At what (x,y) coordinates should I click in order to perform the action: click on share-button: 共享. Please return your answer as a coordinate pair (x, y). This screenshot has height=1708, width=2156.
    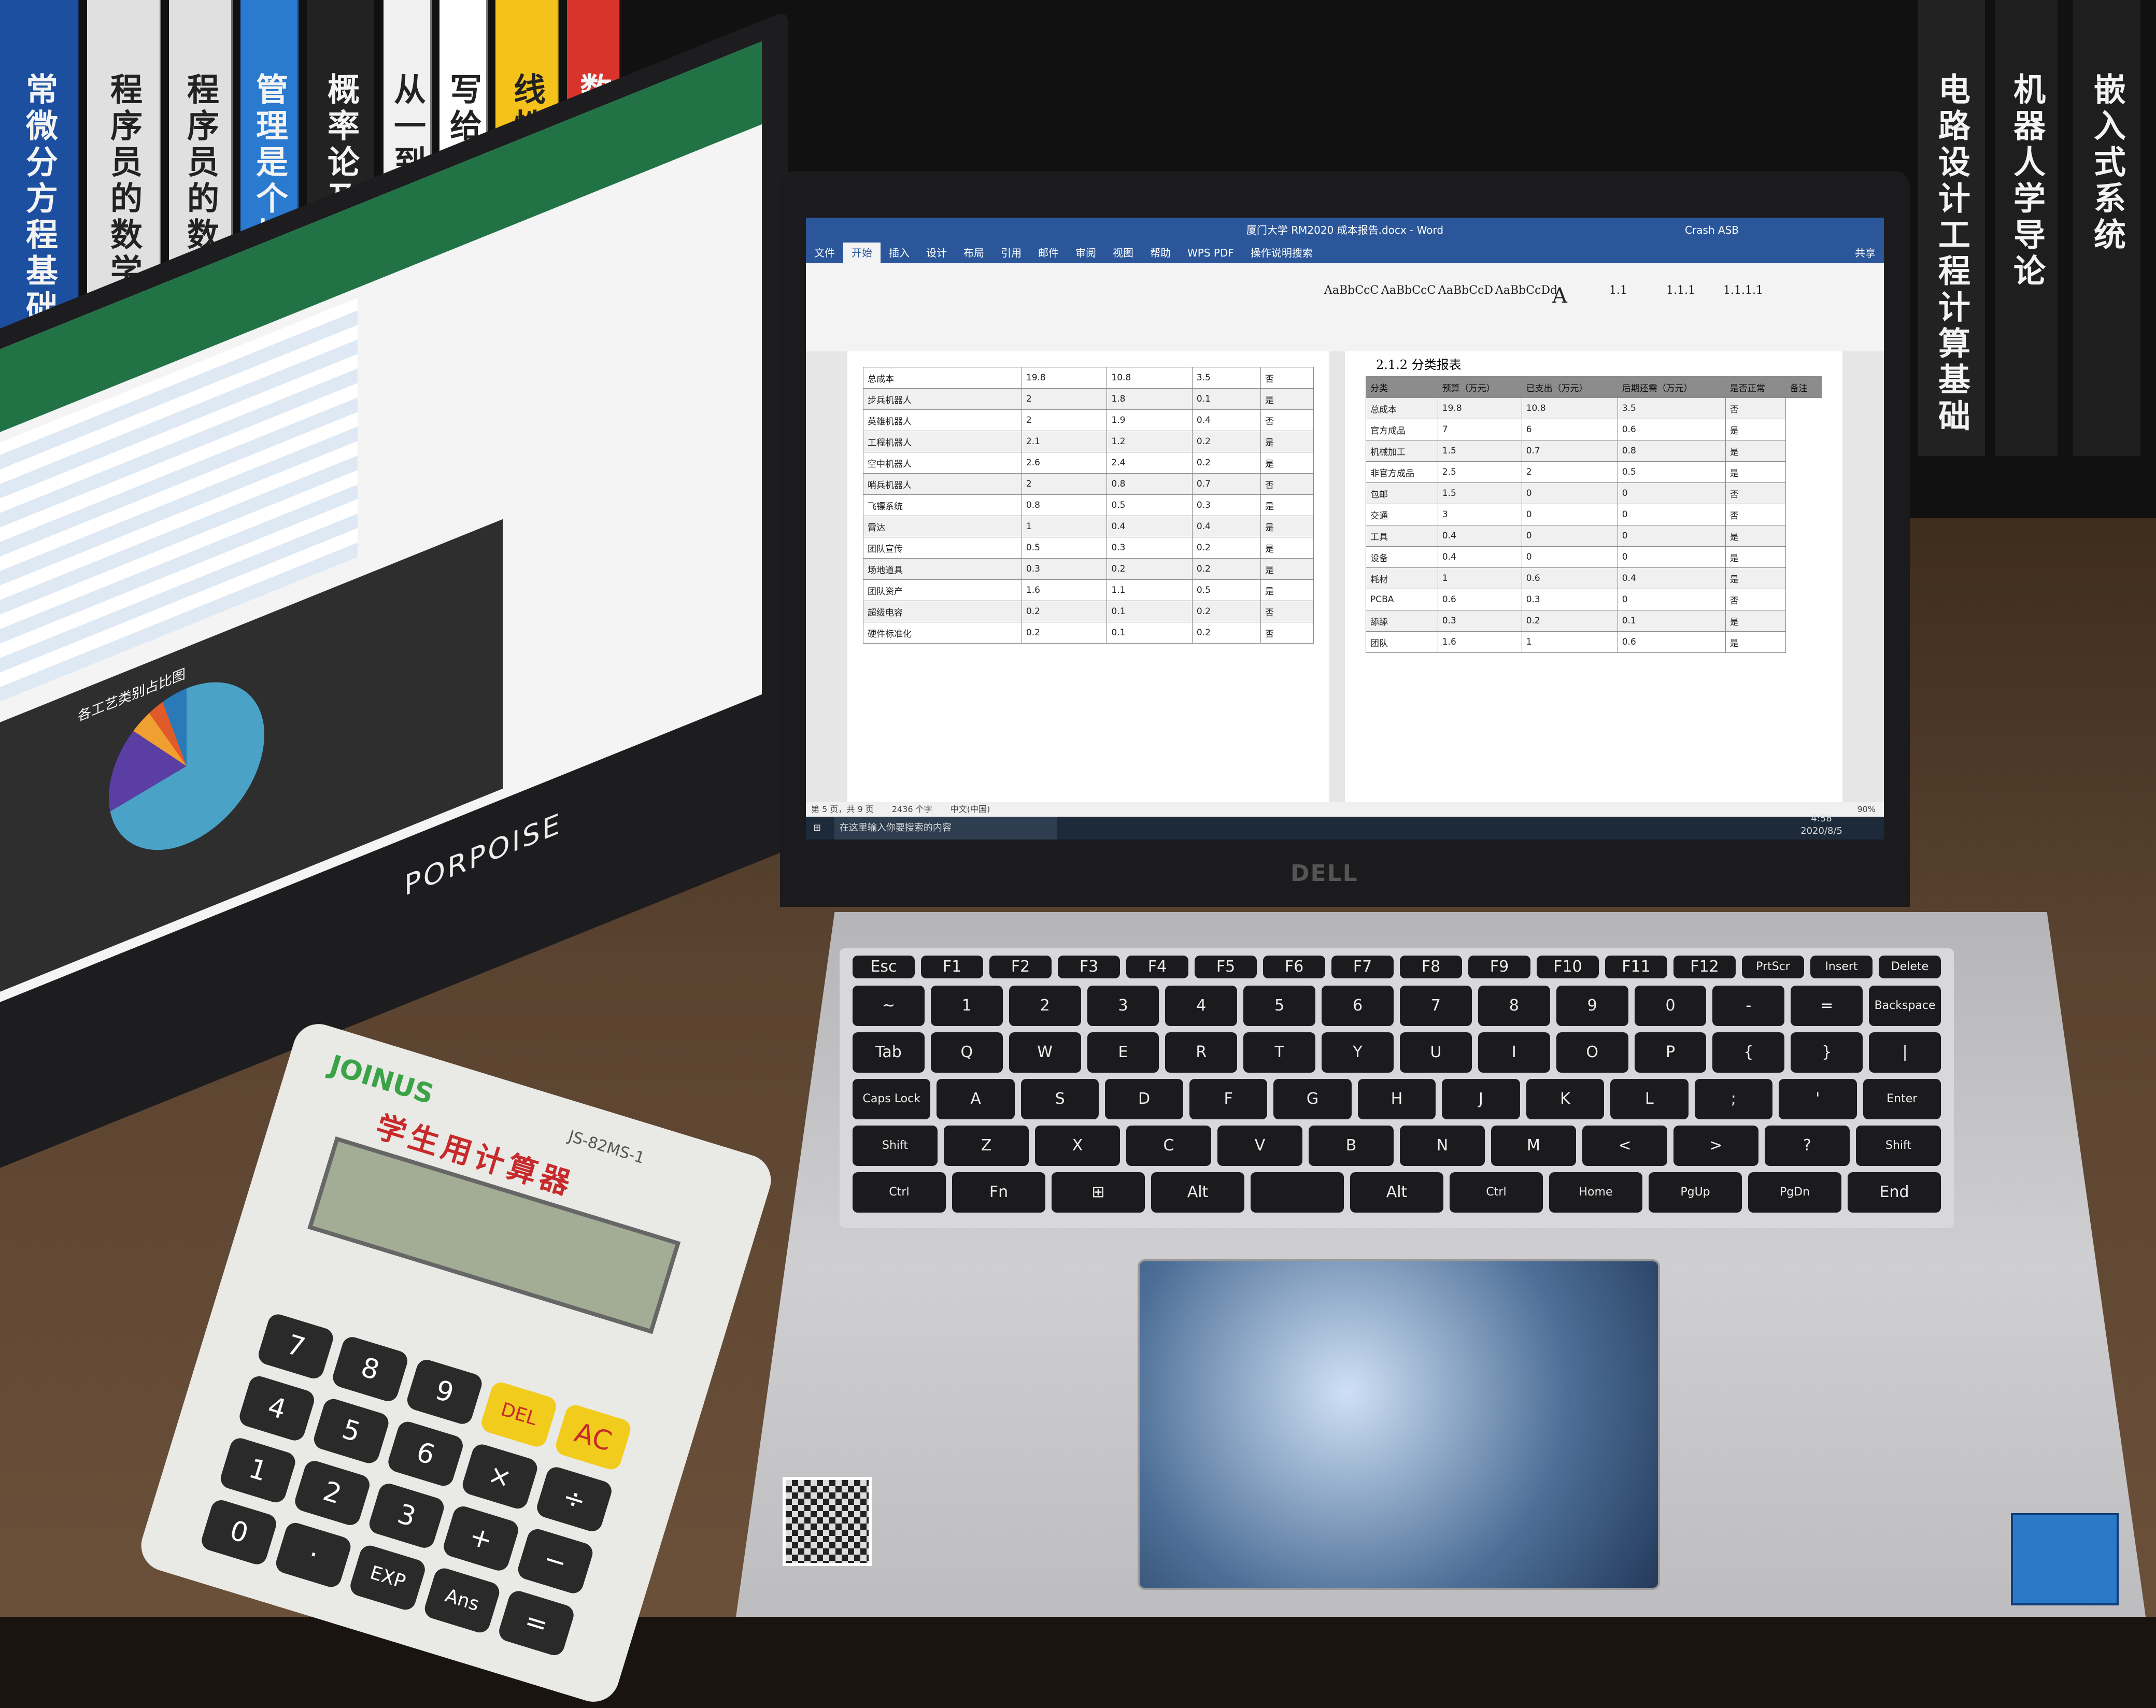
    Looking at the image, I should click on (1866, 253).